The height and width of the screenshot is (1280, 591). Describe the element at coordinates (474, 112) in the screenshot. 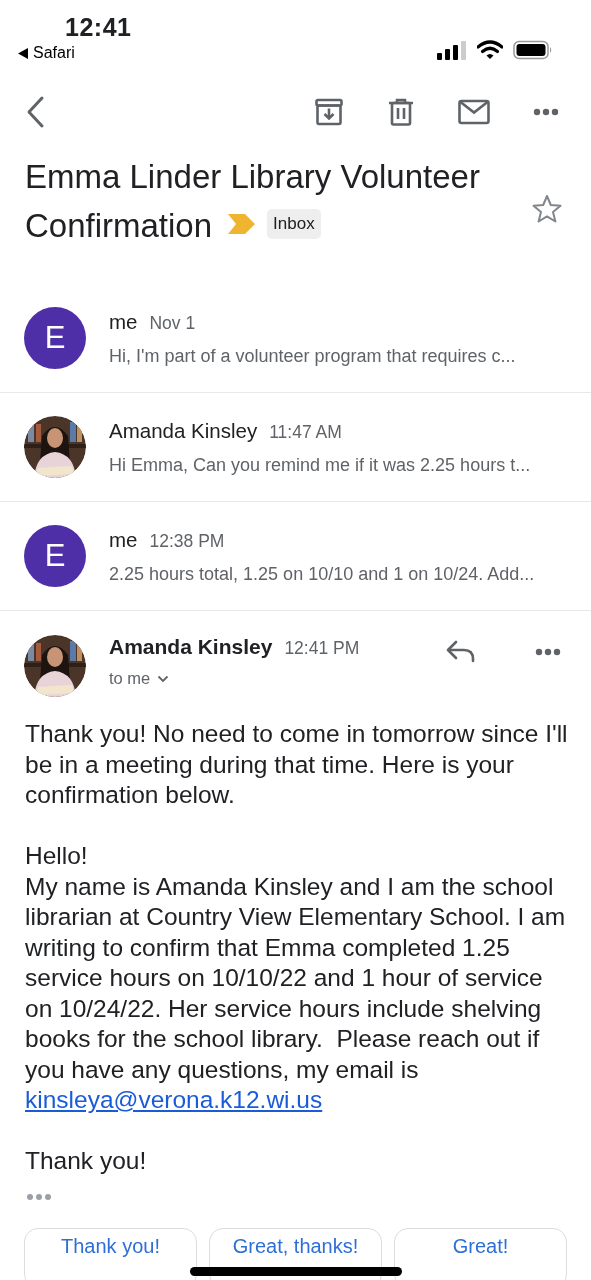

I see `mail-icon` at that location.